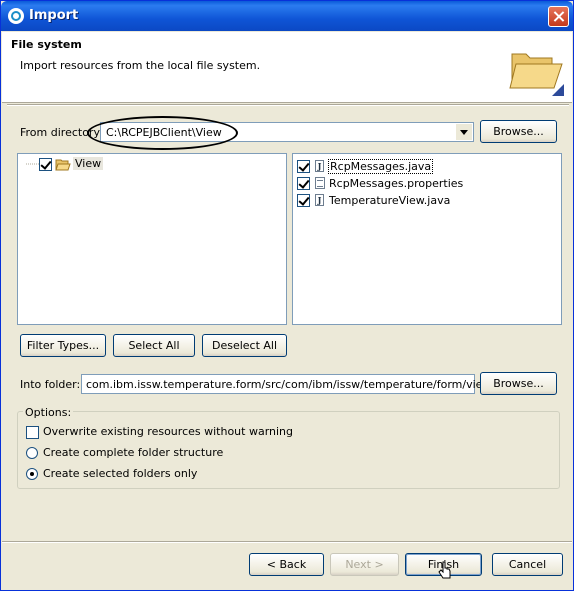 Image resolution: width=574 pixels, height=591 pixels. Describe the element at coordinates (389, 200) in the screenshot. I see `file-item-label: TemperatureView.java` at that location.